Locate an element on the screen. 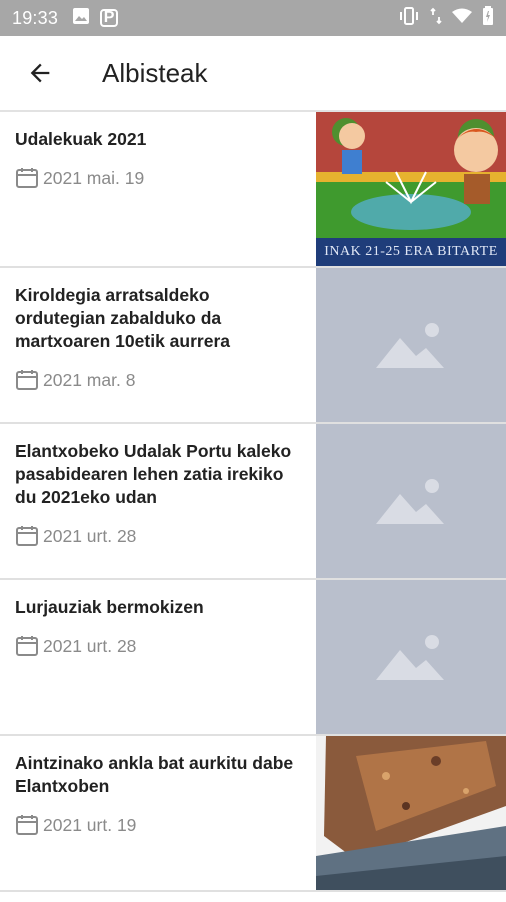  news-date: 2021 mar. 8 is located at coordinates (158, 380).